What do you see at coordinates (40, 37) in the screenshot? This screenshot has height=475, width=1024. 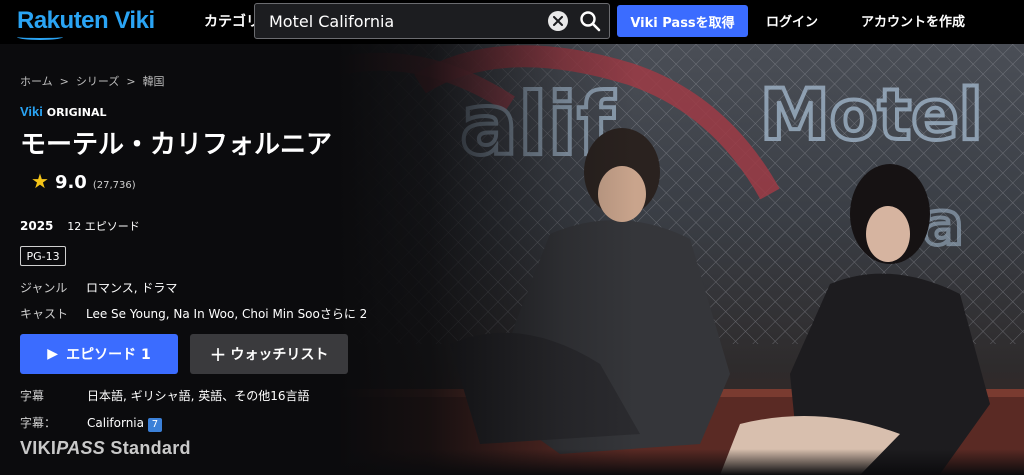 I see `logo-swoosh` at bounding box center [40, 37].